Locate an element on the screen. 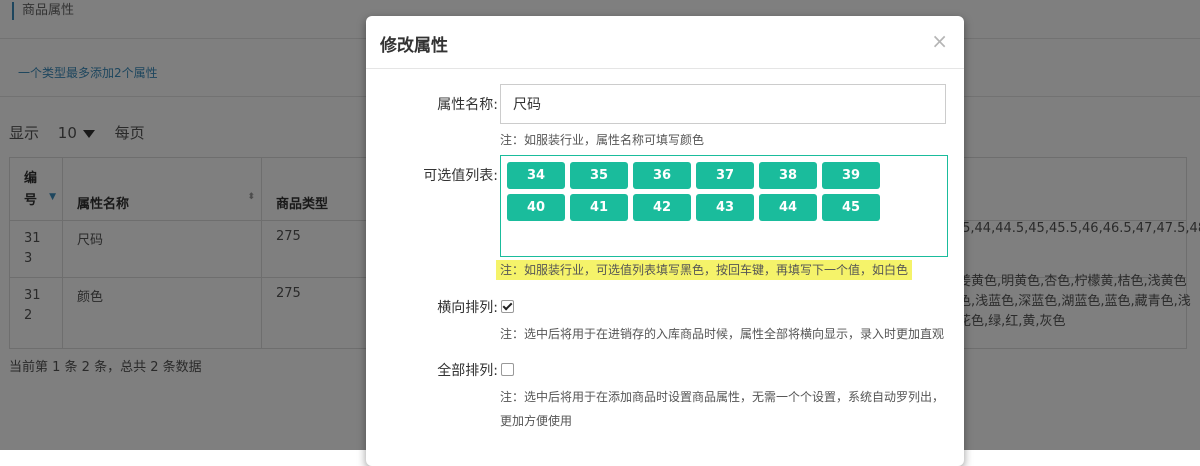 This screenshot has width=1200, height=466. horizontal-checkbox is located at coordinates (507, 306).